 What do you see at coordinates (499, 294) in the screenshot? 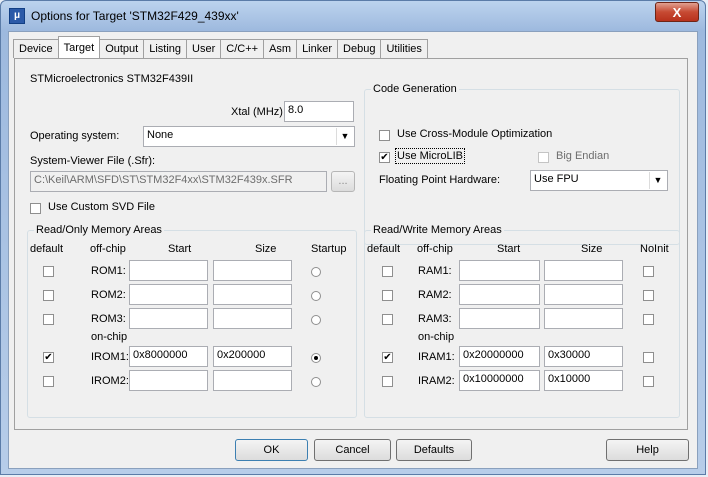
I see `ram2-start-input` at bounding box center [499, 294].